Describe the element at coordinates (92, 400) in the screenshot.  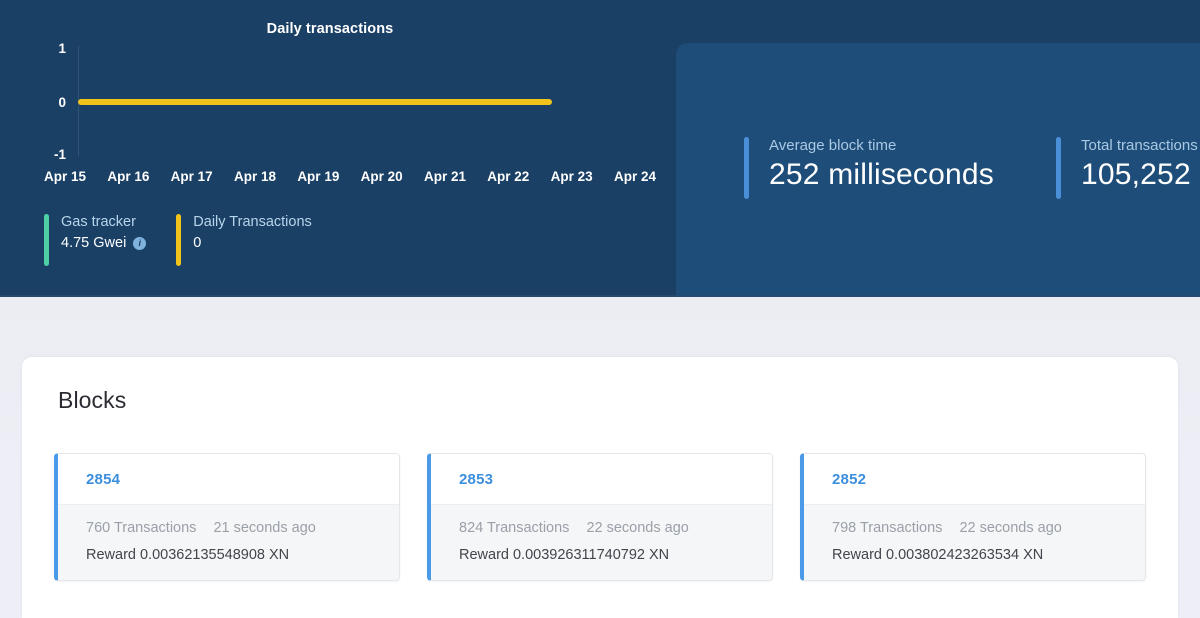
I see `page-title: Blocks` at that location.